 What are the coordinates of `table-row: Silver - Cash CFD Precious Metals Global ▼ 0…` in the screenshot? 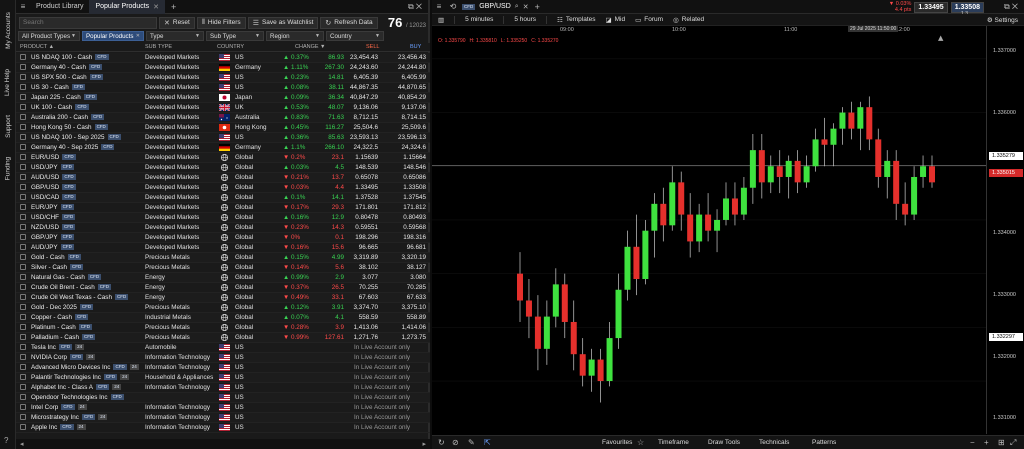 It's located at (223, 268).